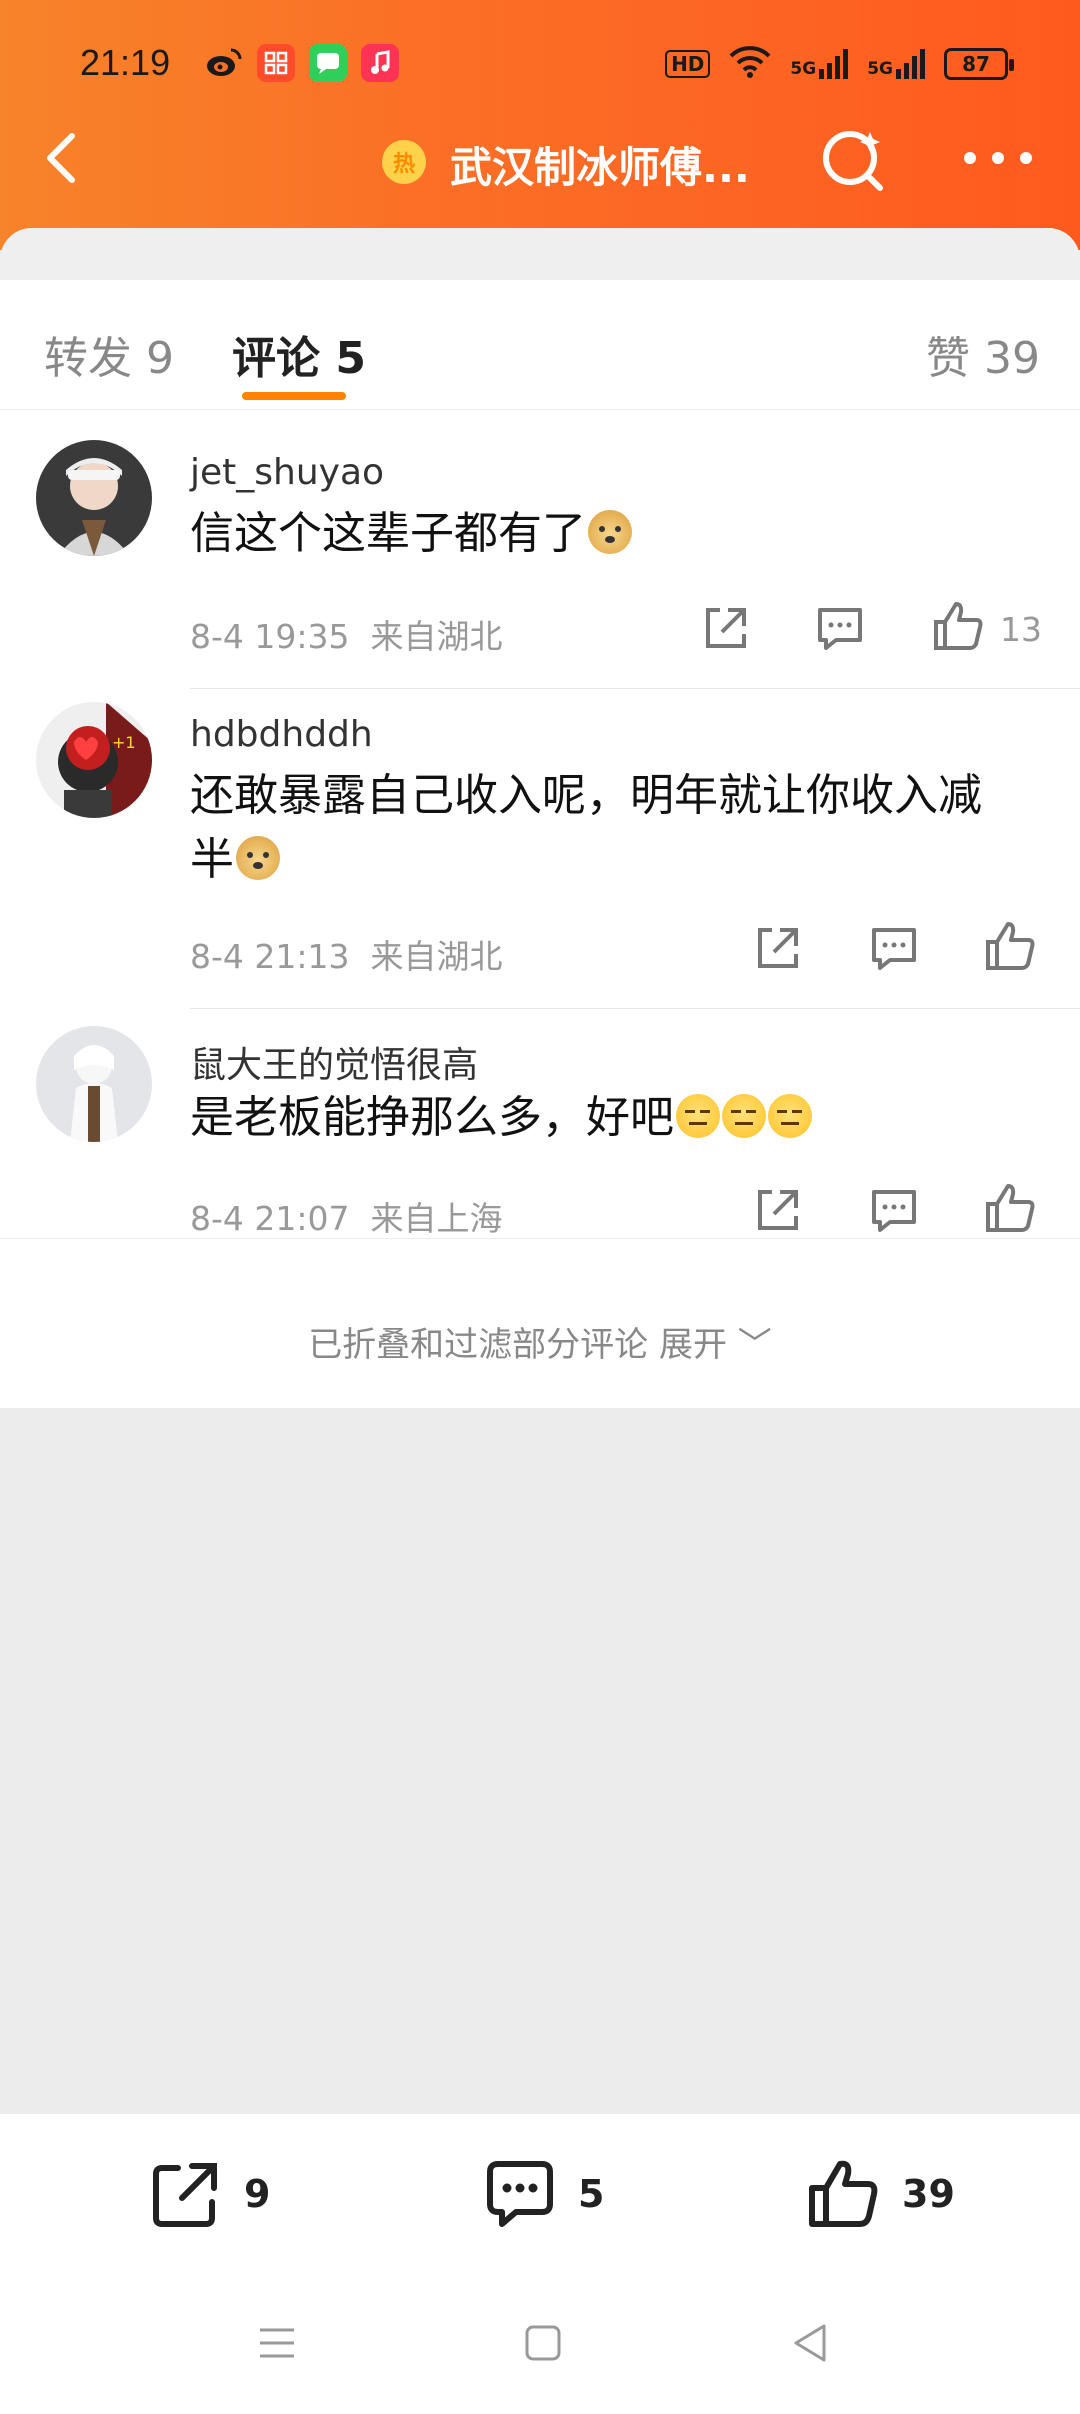 This screenshot has width=1080, height=2414. I want to click on menu-icon, so click(277, 2343).